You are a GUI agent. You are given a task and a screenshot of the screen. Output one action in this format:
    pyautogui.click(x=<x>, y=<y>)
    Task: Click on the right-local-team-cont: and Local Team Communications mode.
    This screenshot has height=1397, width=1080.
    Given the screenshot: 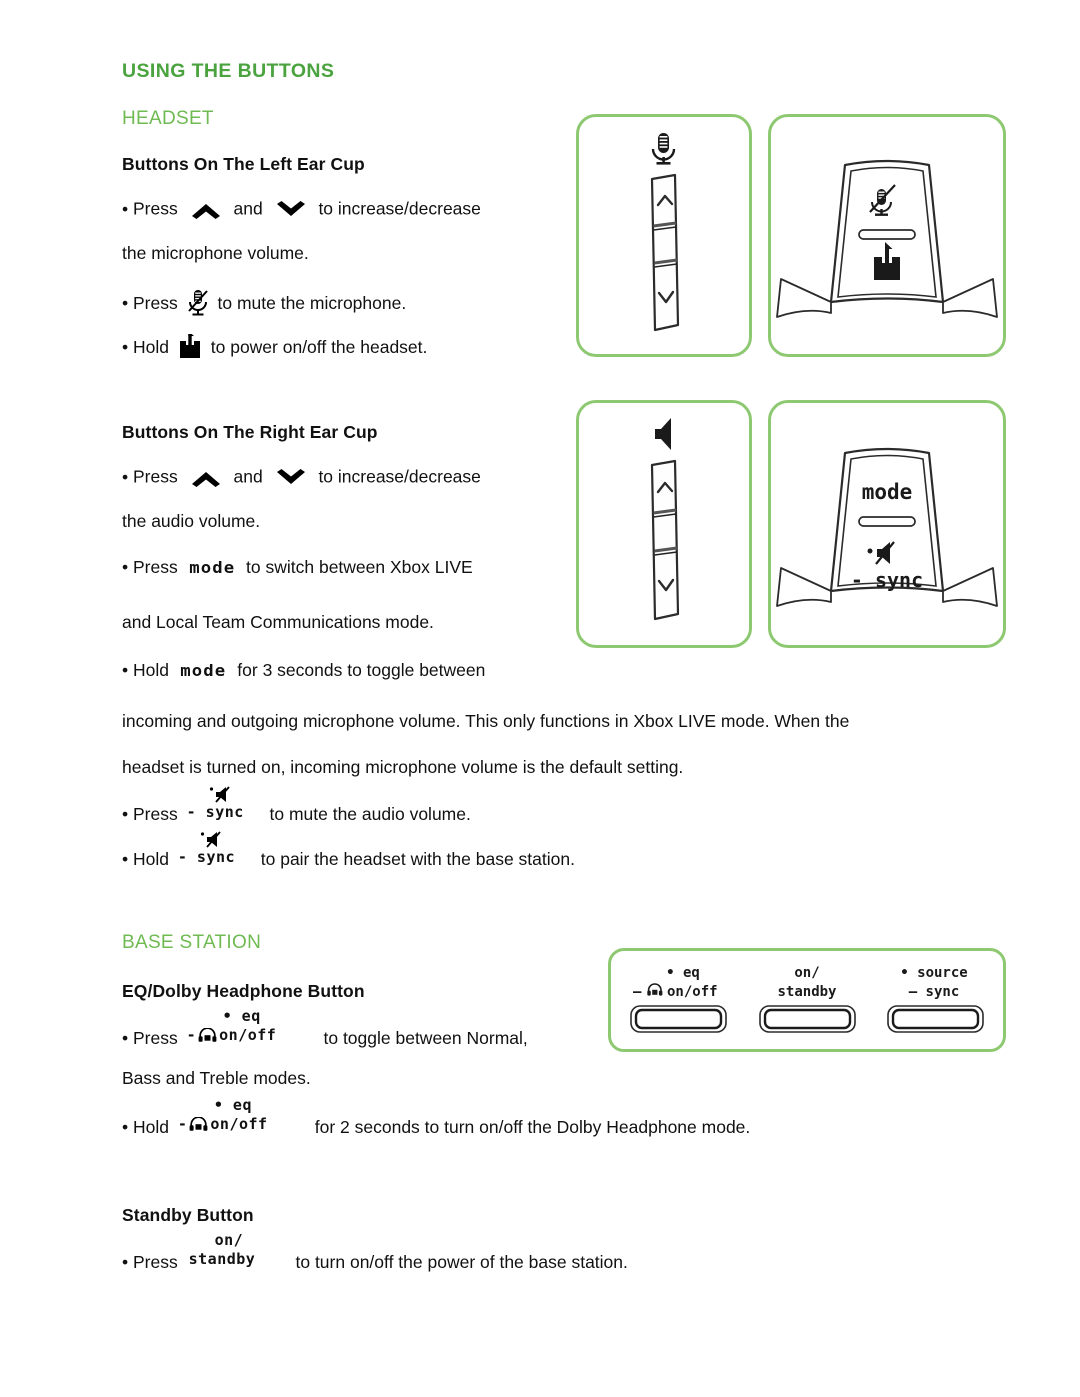 What is the action you would take?
    pyautogui.click(x=278, y=622)
    